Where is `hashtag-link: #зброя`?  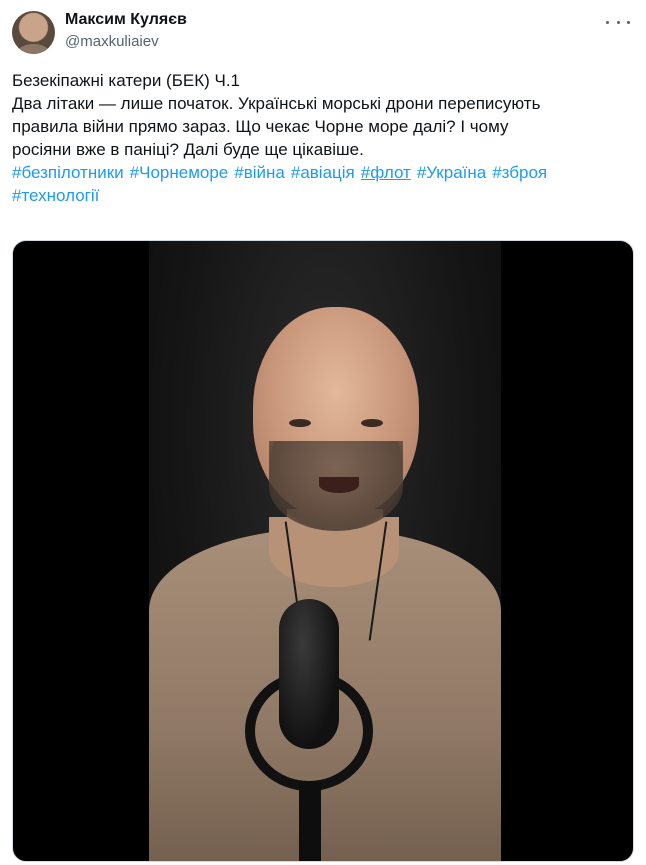 hashtag-link: #зброя is located at coordinates (519, 172).